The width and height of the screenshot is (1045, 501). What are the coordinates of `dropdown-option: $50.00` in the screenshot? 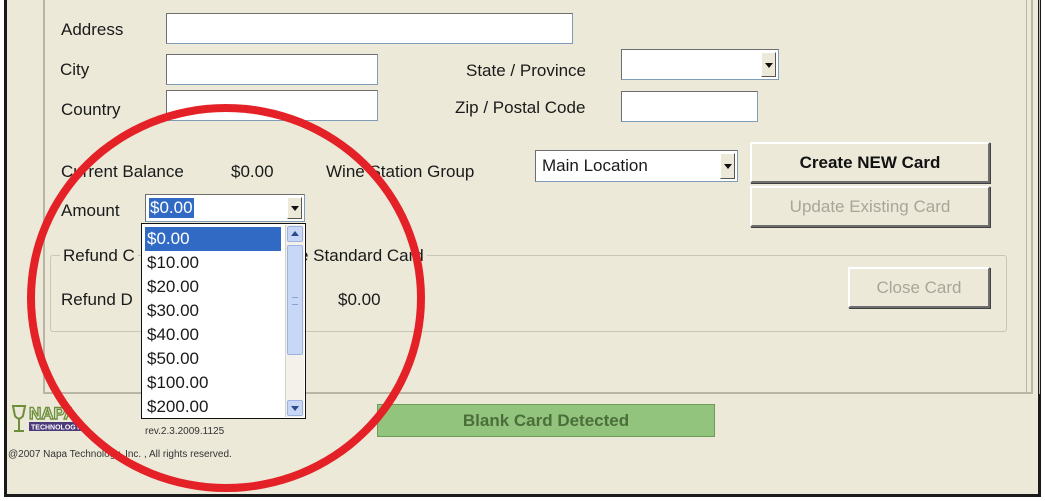 It's located at (213, 359).